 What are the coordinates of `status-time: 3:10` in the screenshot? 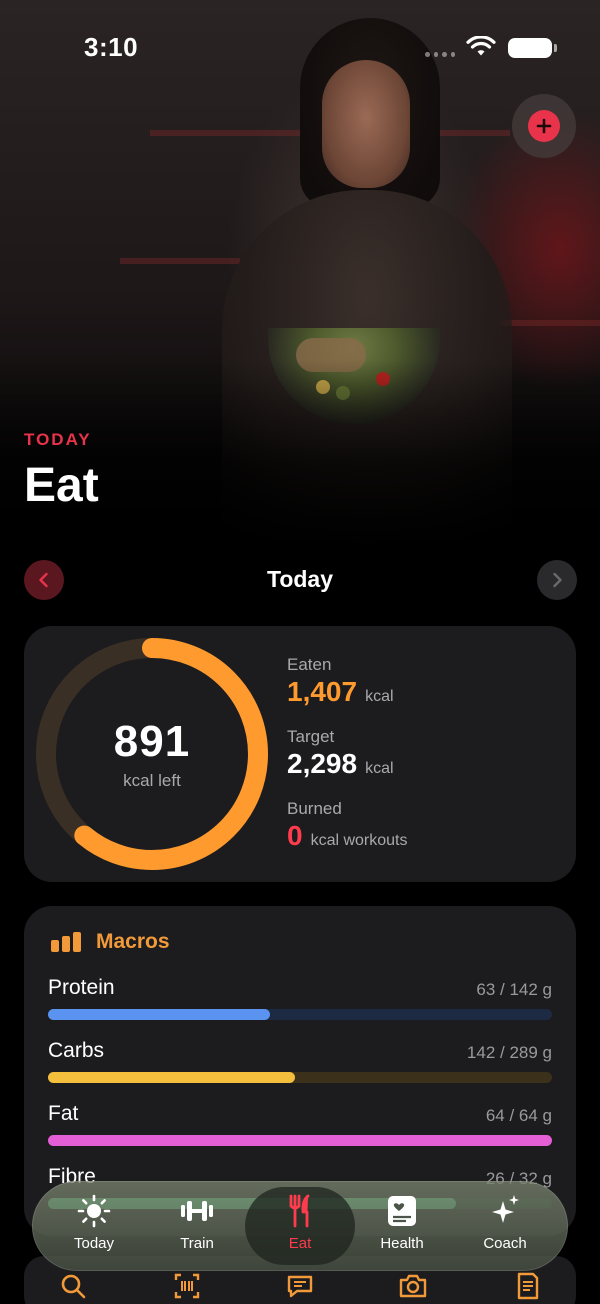 It's located at (111, 47).